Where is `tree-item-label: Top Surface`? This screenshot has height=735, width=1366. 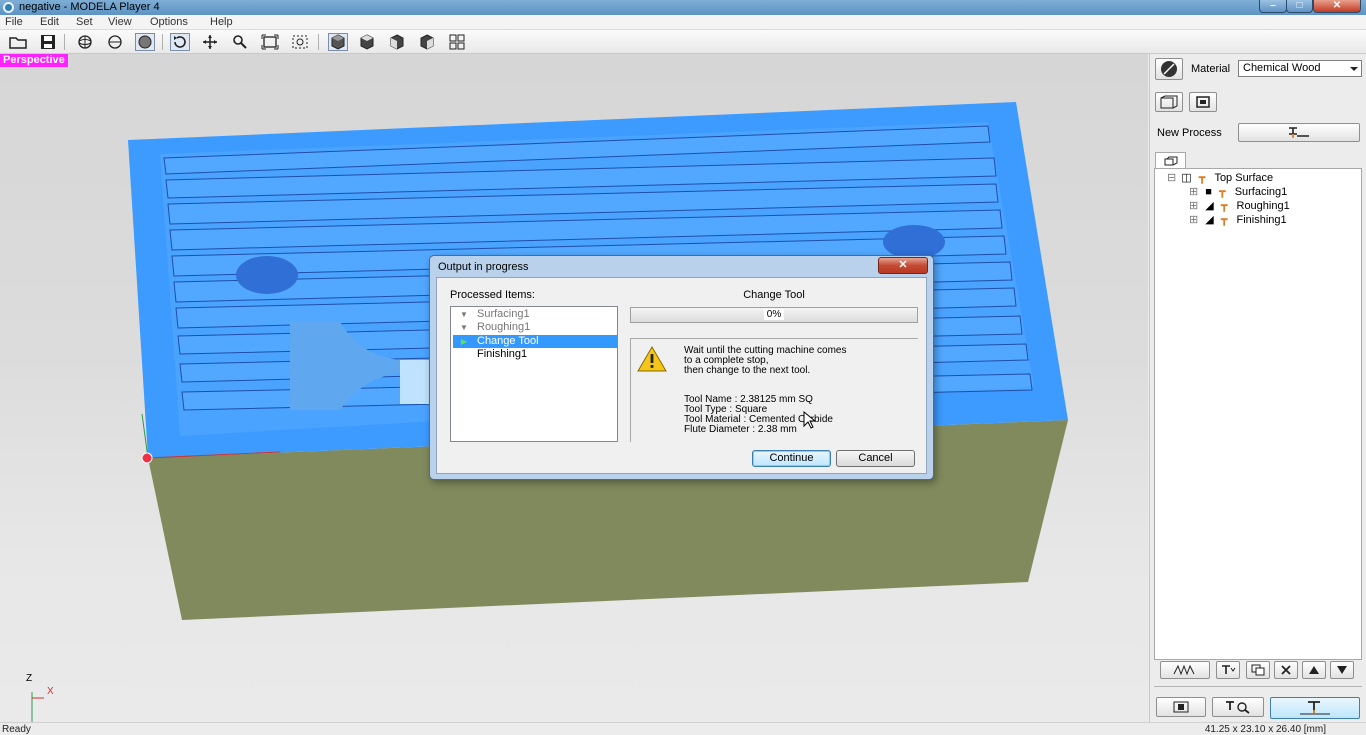
tree-item-label: Top Surface is located at coordinates (1244, 178).